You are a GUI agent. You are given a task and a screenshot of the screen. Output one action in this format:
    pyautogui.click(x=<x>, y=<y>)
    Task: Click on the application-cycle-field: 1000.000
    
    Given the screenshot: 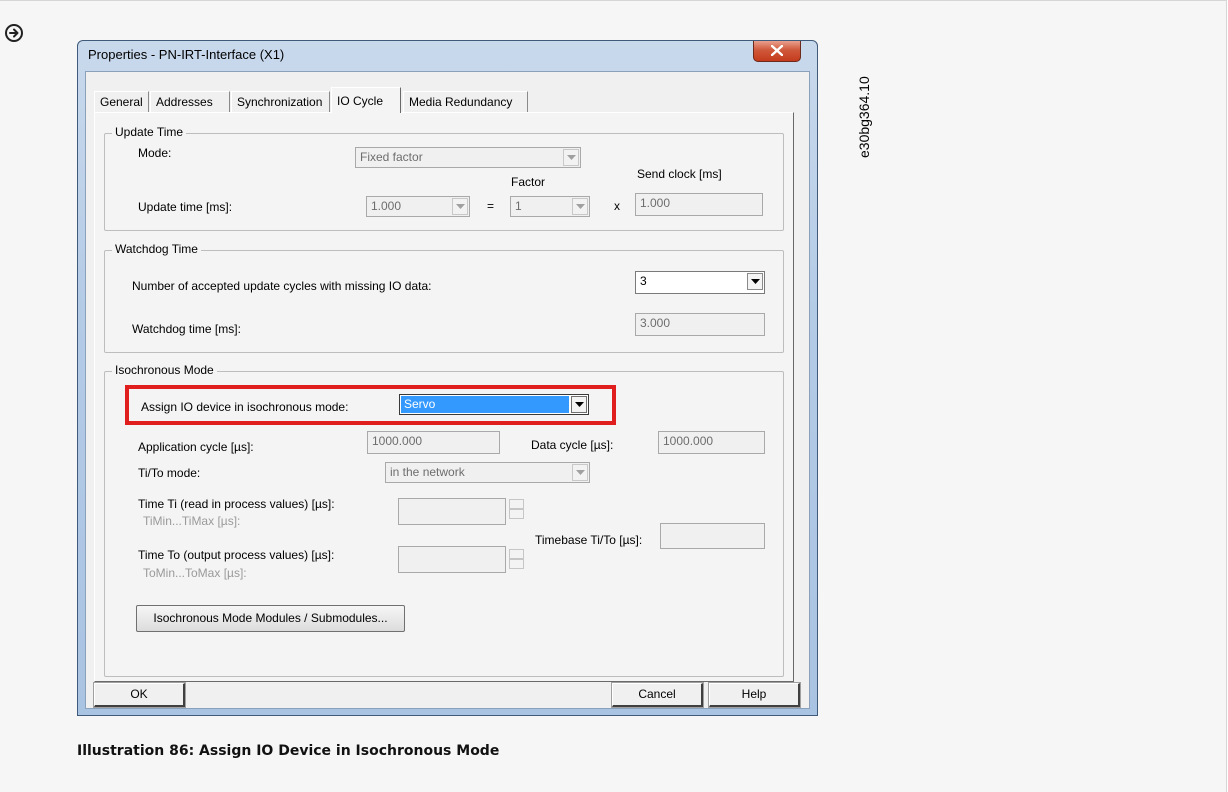 What is the action you would take?
    pyautogui.click(x=433, y=442)
    